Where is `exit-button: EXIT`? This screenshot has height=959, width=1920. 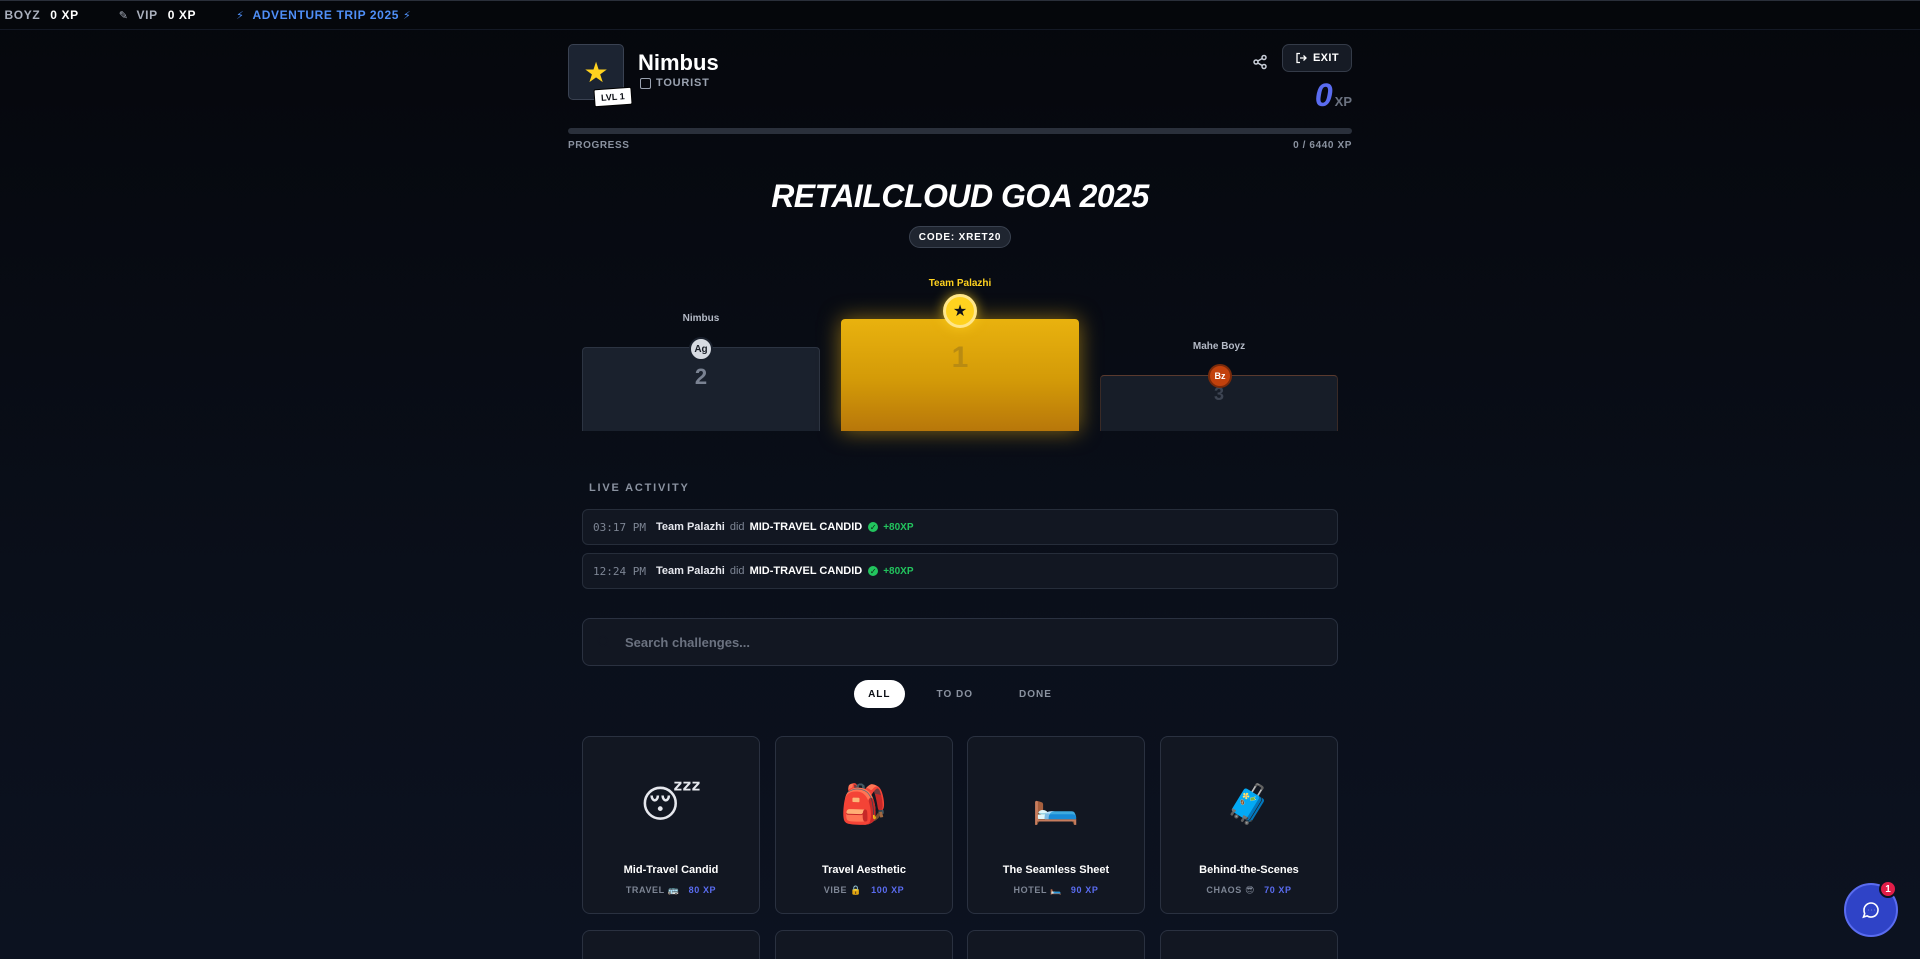 exit-button: EXIT is located at coordinates (1316, 58).